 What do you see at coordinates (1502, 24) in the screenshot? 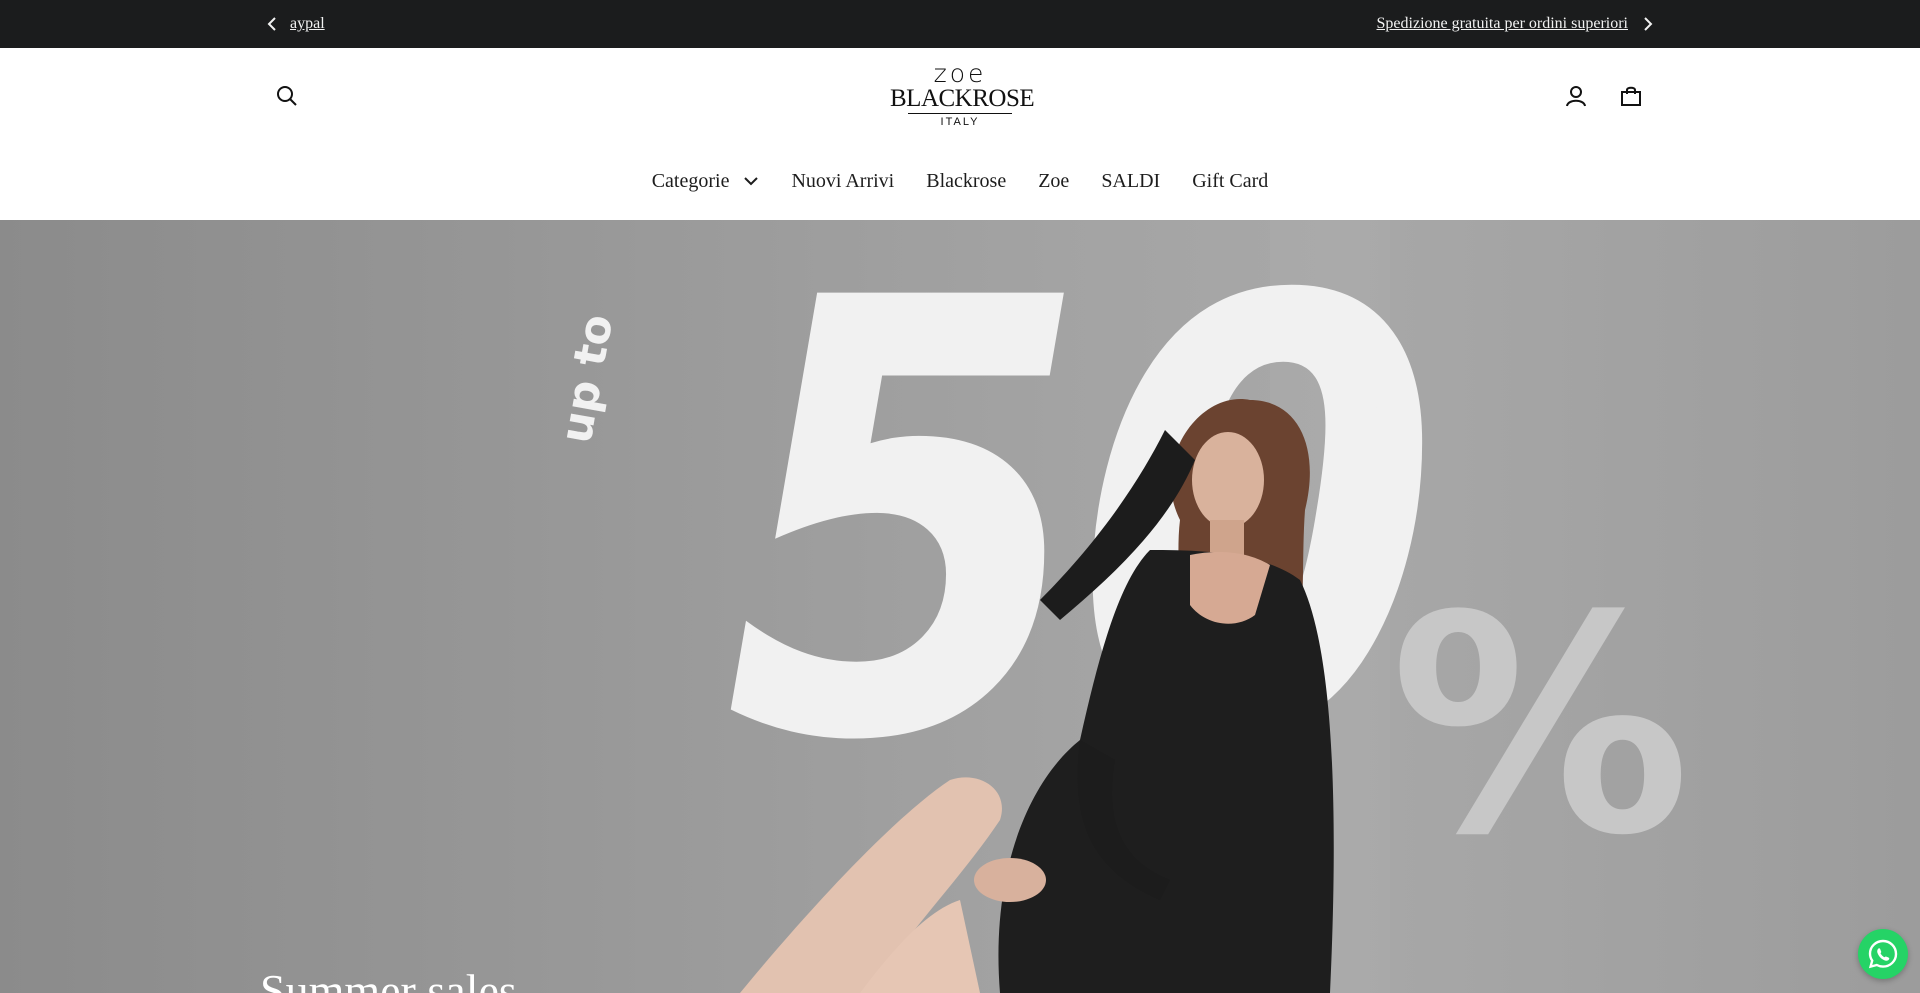
I see `announcement-link-shipping: Spedizione gratuita per ordini superiori` at bounding box center [1502, 24].